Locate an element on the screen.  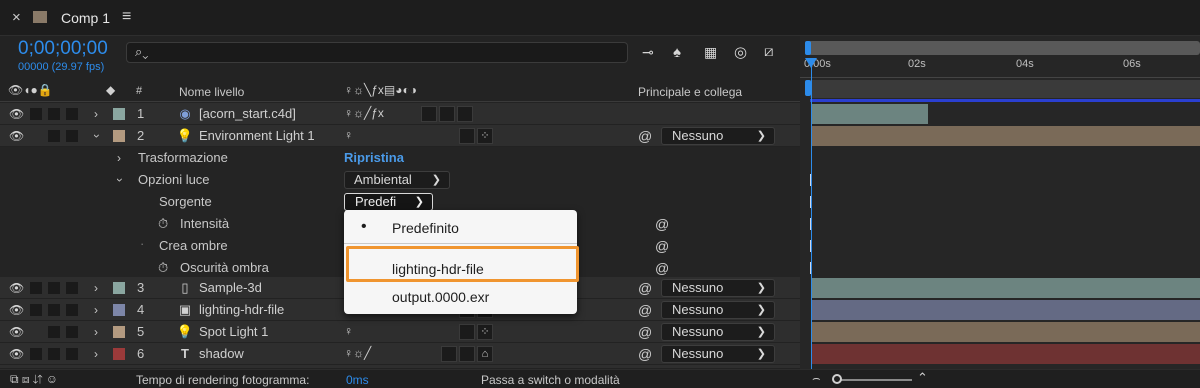
layer-switches: ♀☼╱ƒx is located at coordinates (364, 113).